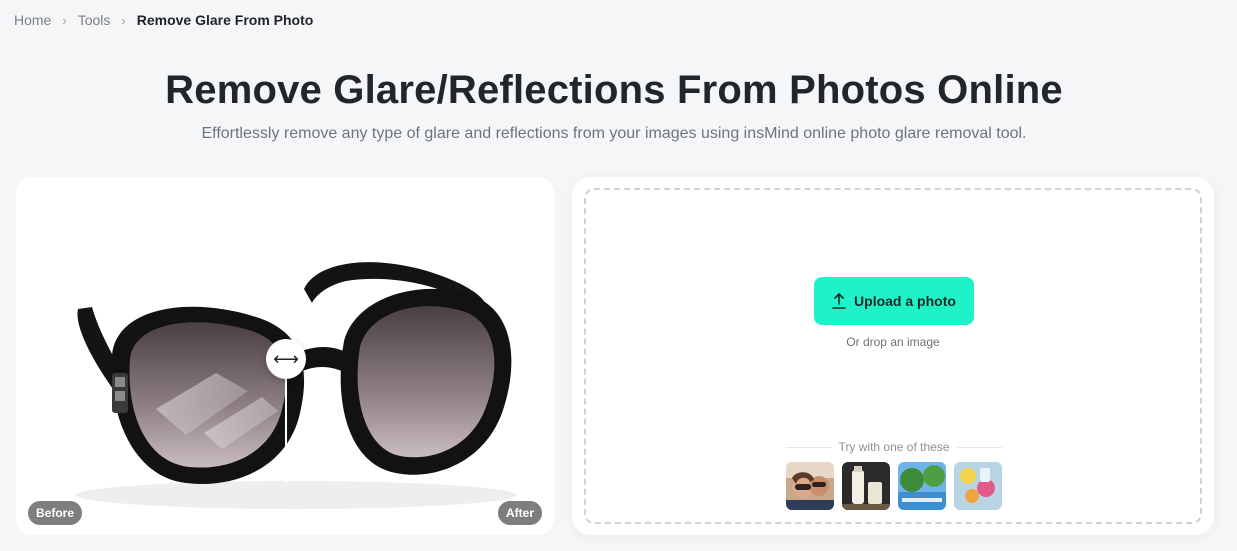 This screenshot has width=1237, height=551. What do you see at coordinates (519, 513) in the screenshot?
I see `after-label: After` at bounding box center [519, 513].